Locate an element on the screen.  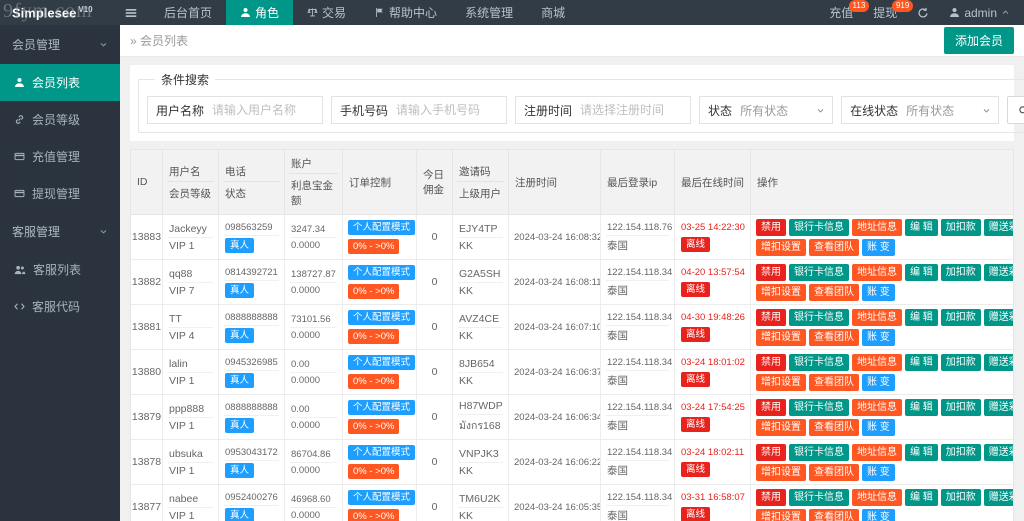
sidebar-section-0: 会员管理 is located at coordinates (60, 44).